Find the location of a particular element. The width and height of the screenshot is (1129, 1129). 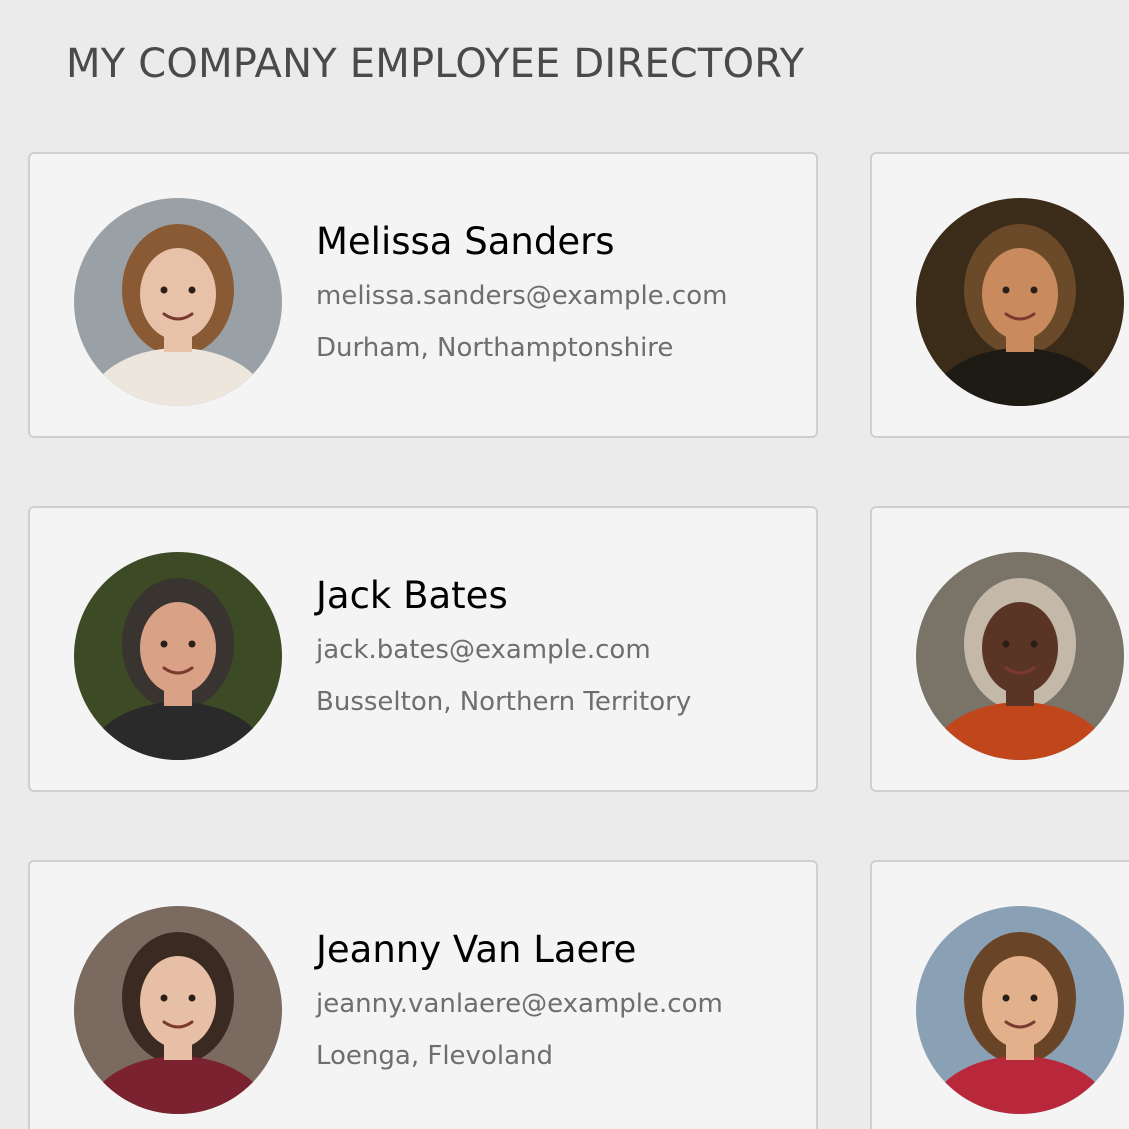

employee-name: Jeanny Van Laere is located at coordinates (476, 949).